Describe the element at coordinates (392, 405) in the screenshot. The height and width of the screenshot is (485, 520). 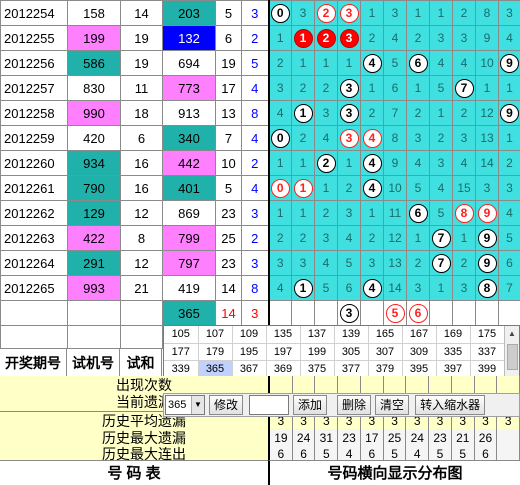
I see `clear-button: 清空` at that location.